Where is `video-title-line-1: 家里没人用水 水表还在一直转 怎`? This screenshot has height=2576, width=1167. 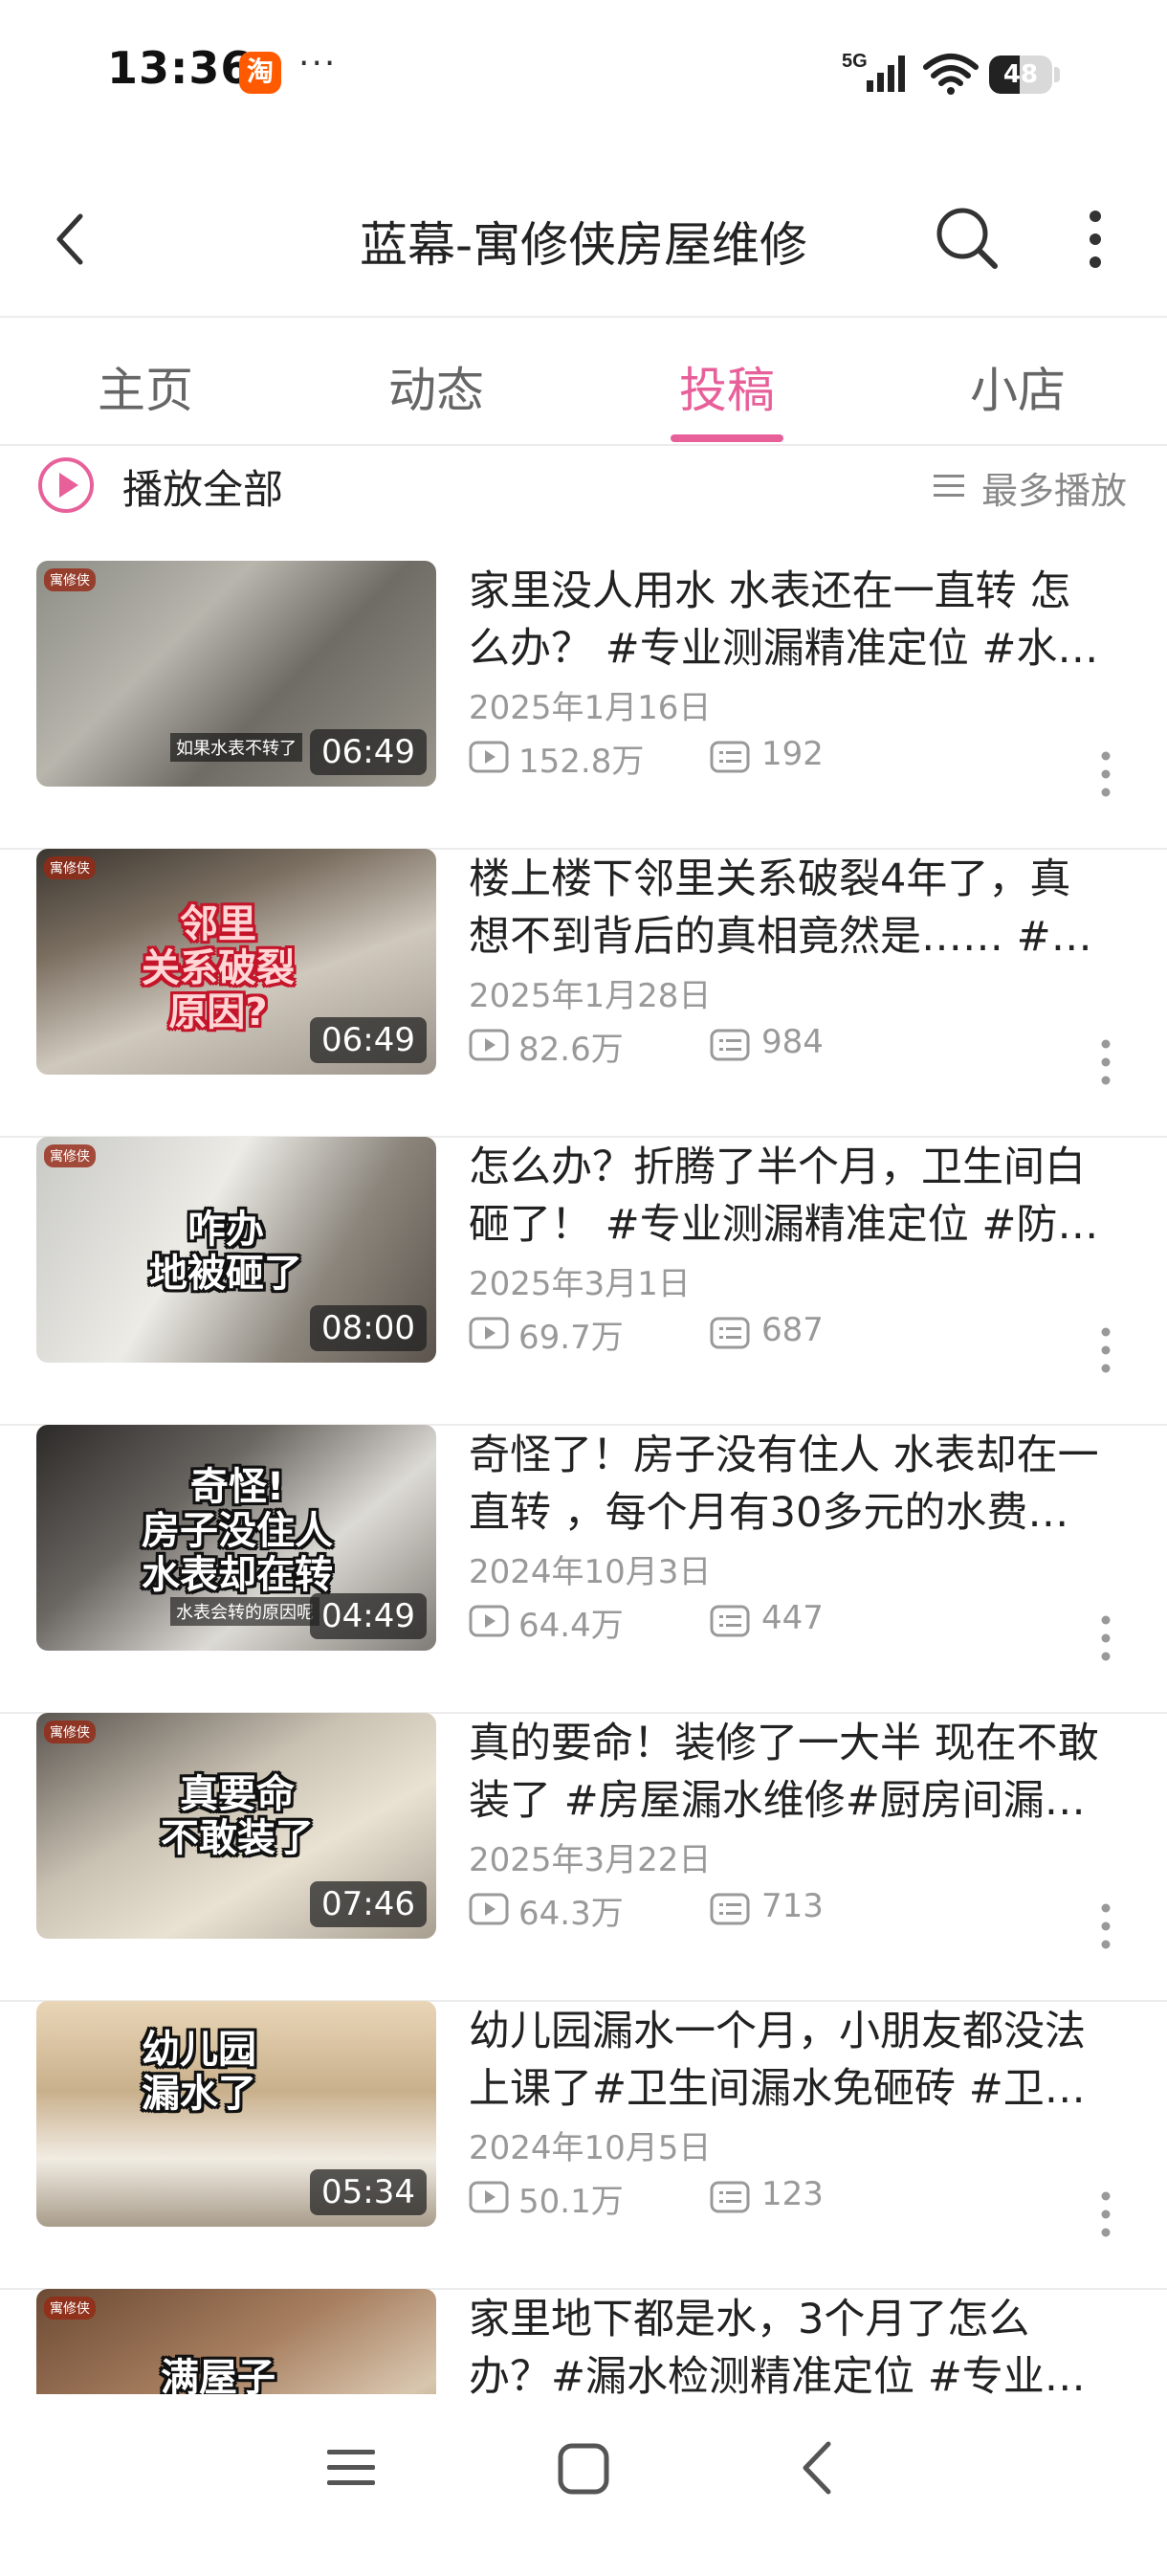 video-title-line-1: 家里没人用水 水表还在一直转 怎 is located at coordinates (770, 591).